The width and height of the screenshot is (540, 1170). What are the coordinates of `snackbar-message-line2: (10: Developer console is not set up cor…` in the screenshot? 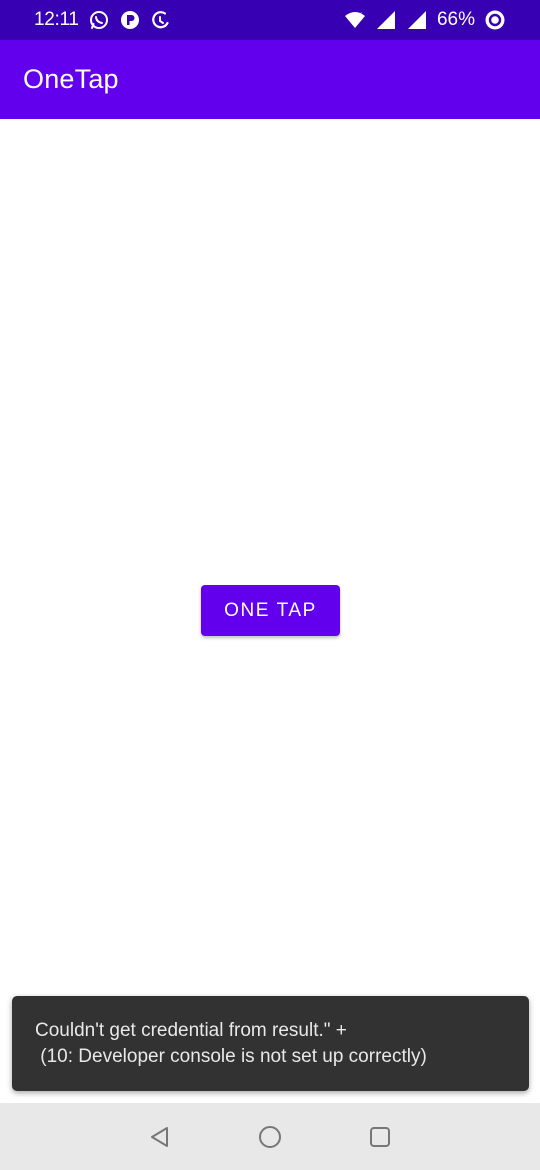 It's located at (231, 1056).